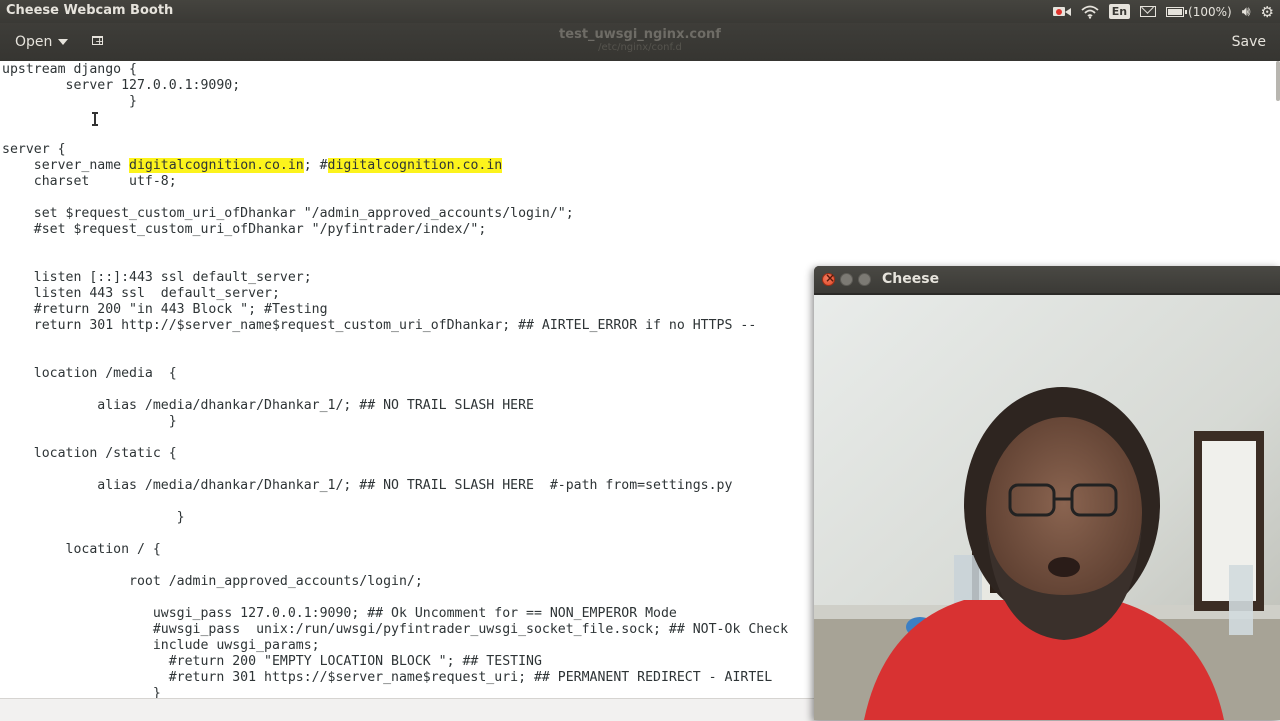 Image resolution: width=1280 pixels, height=721 pixels. Describe the element at coordinates (864, 279) in the screenshot. I see `maximize-icon` at that location.